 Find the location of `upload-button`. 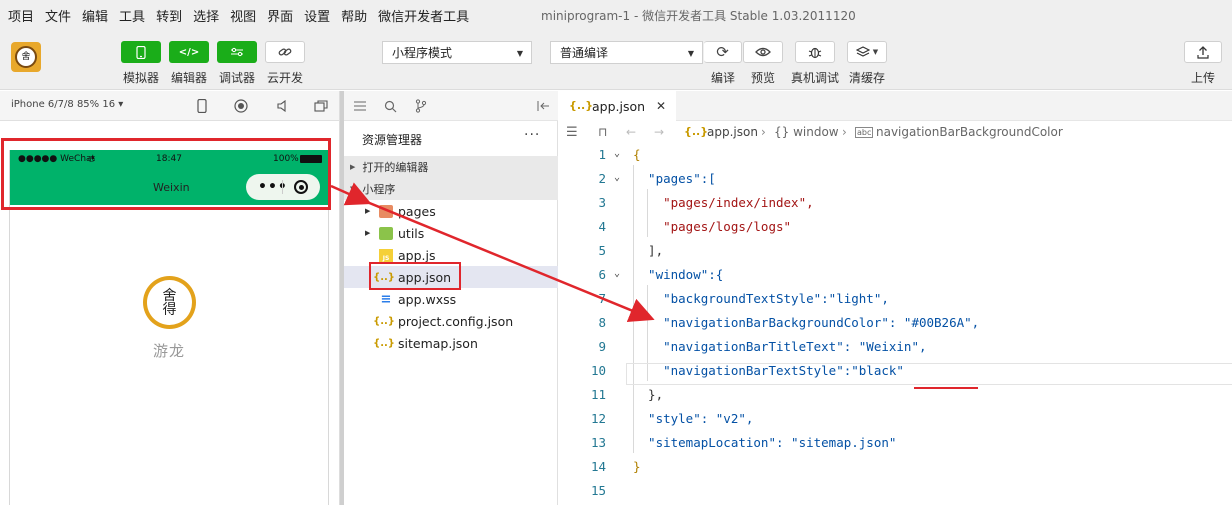

upload-button is located at coordinates (1203, 52).